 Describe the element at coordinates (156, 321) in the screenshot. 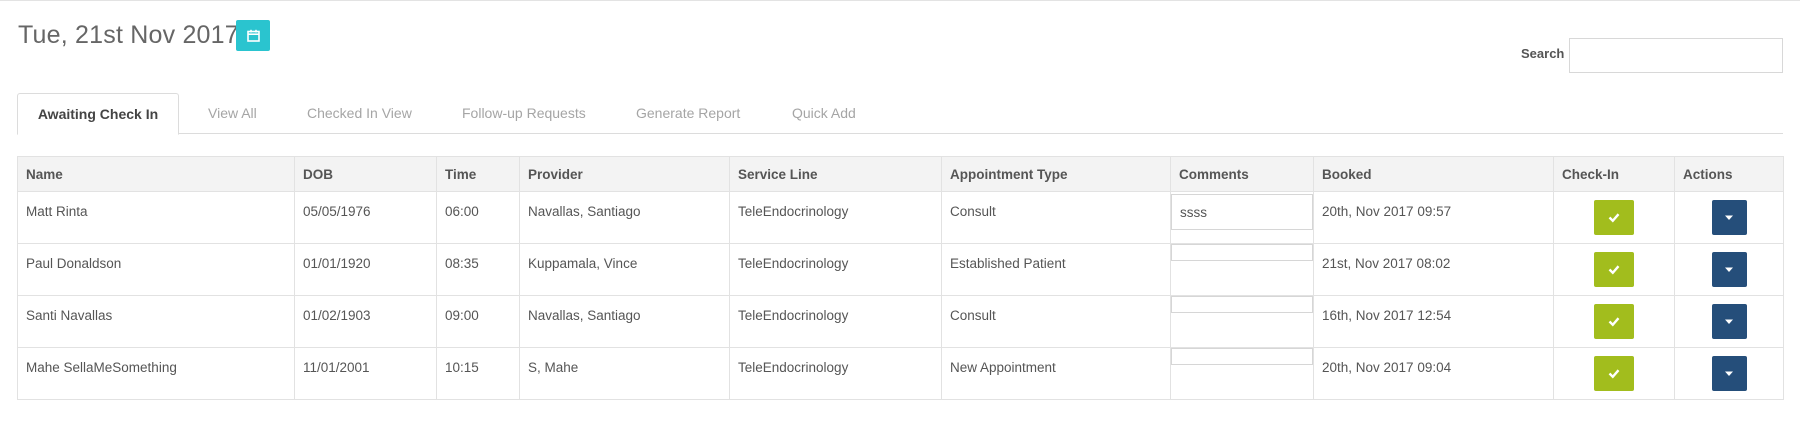

I see `cell-name: Santi Navallas` at that location.